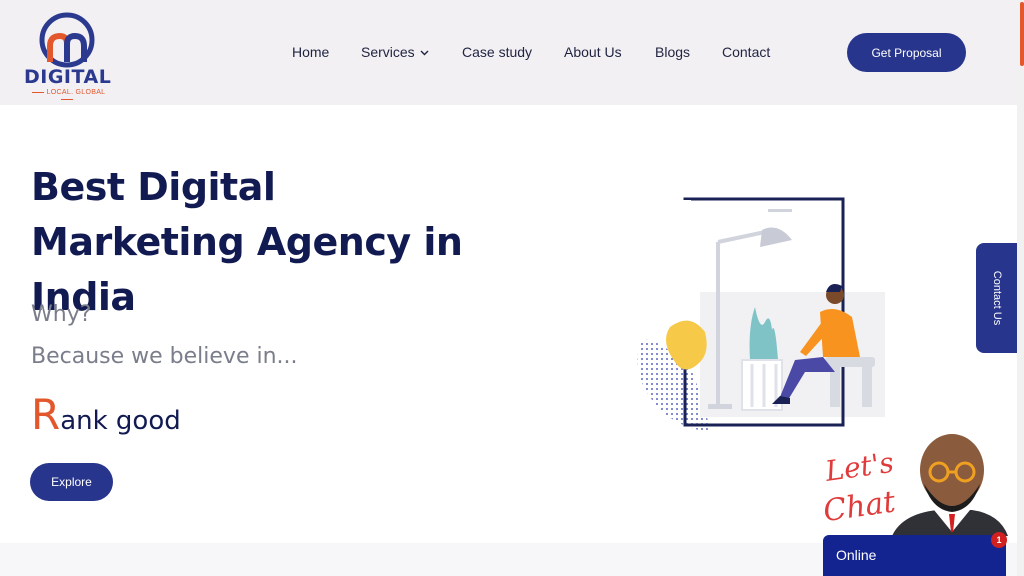 The image size is (1024, 576). What do you see at coordinates (672, 52) in the screenshot?
I see `nav-blogs: Blogs` at bounding box center [672, 52].